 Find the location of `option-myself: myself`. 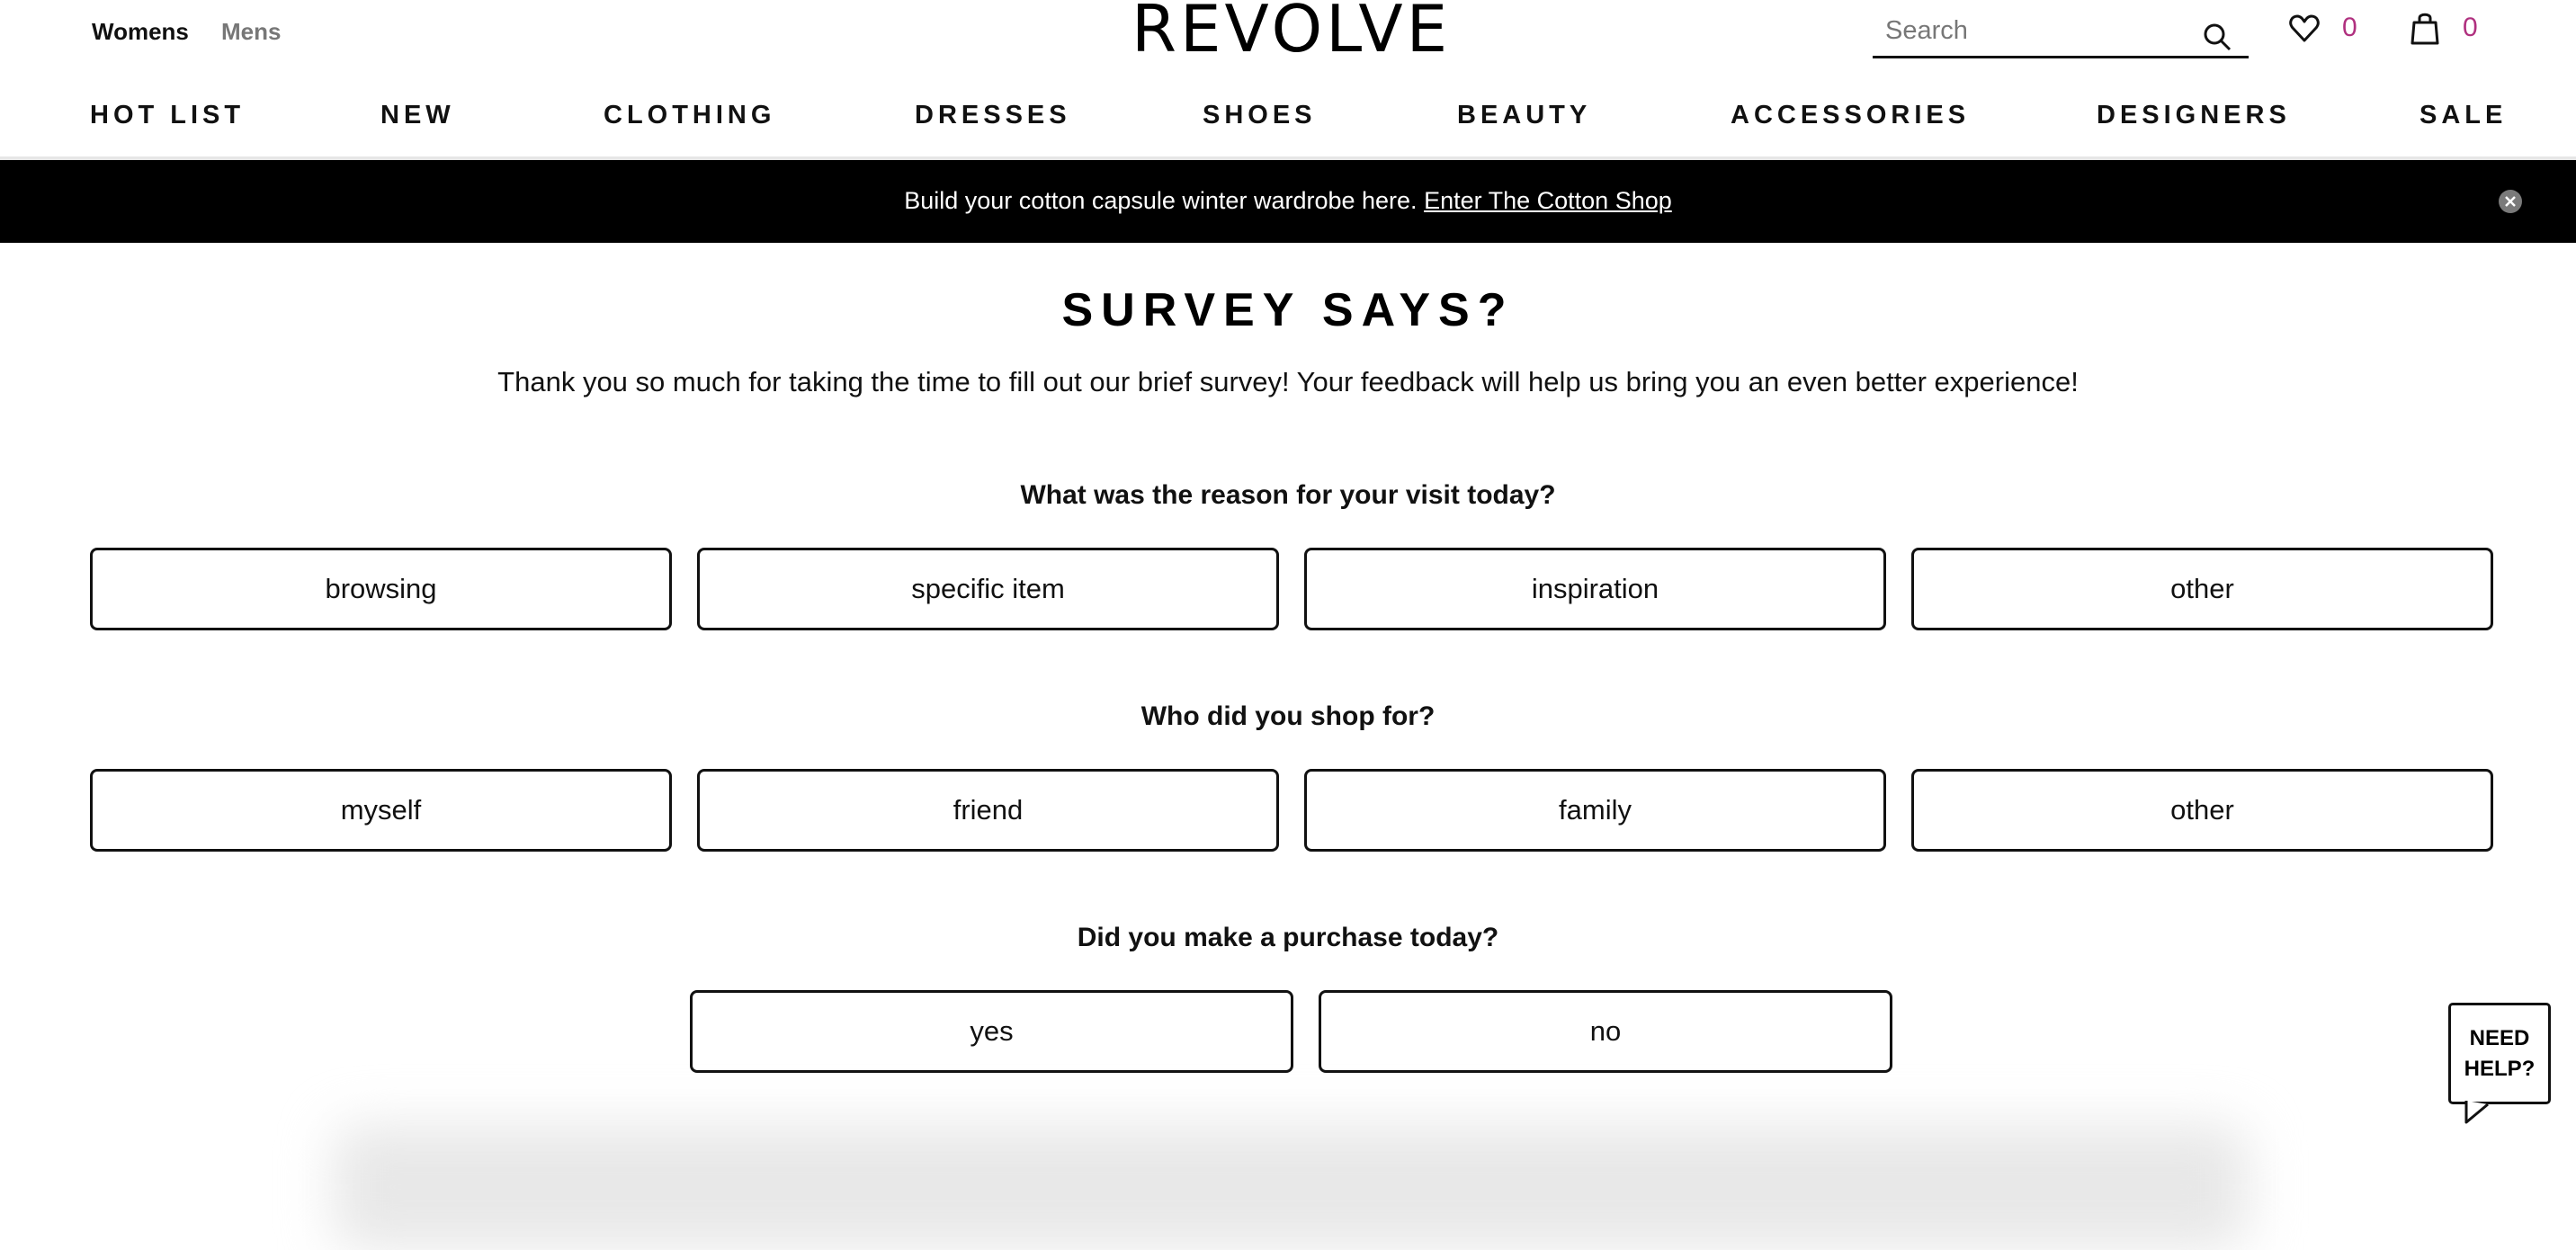

option-myself: myself is located at coordinates (381, 810).